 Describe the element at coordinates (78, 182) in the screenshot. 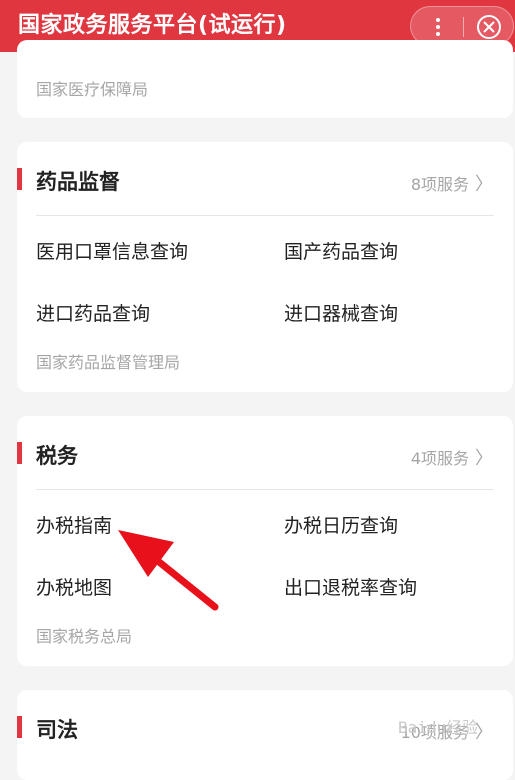

I see `section-title: 药品监督` at that location.